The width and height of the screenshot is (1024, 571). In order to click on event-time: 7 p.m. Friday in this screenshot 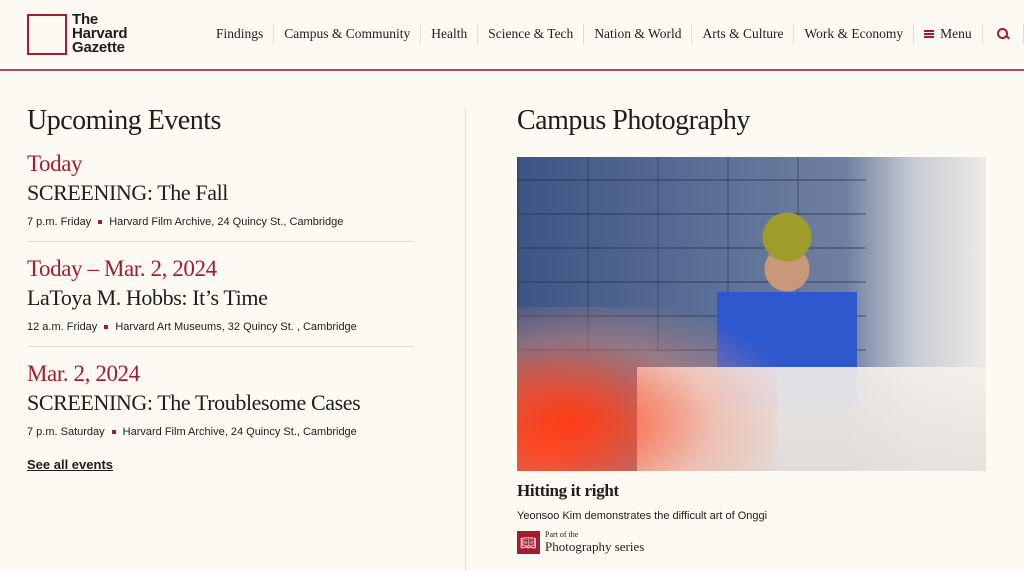, I will do `click(59, 222)`.